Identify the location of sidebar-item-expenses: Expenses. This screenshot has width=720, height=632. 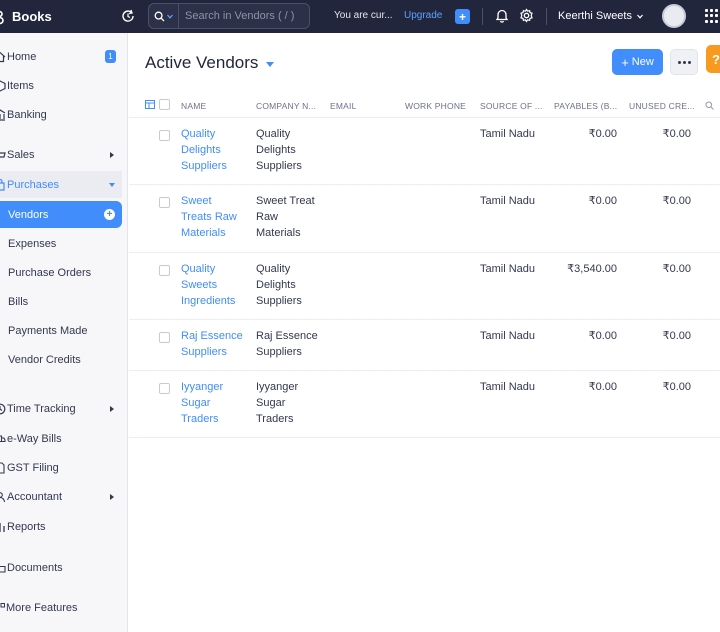
(61, 243).